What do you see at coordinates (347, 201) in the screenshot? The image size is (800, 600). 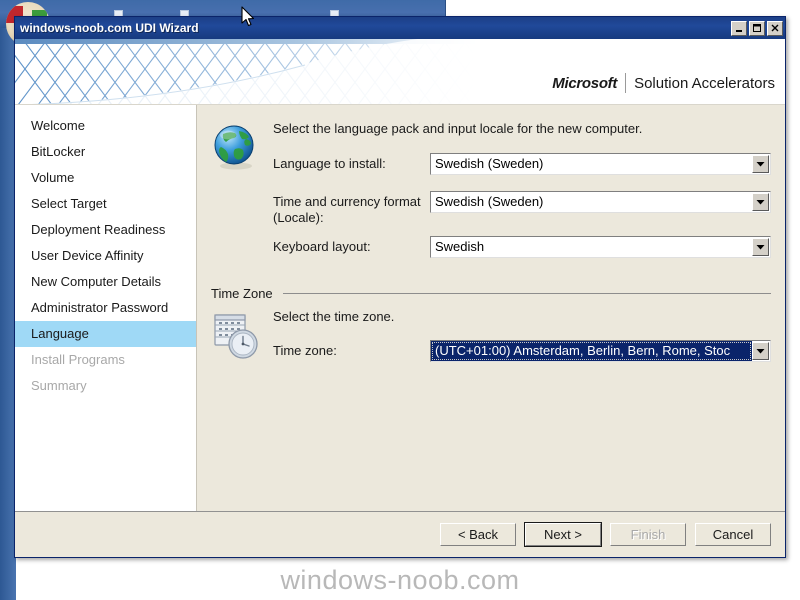 I see `locale-format-label-line1: Time and currency format` at bounding box center [347, 201].